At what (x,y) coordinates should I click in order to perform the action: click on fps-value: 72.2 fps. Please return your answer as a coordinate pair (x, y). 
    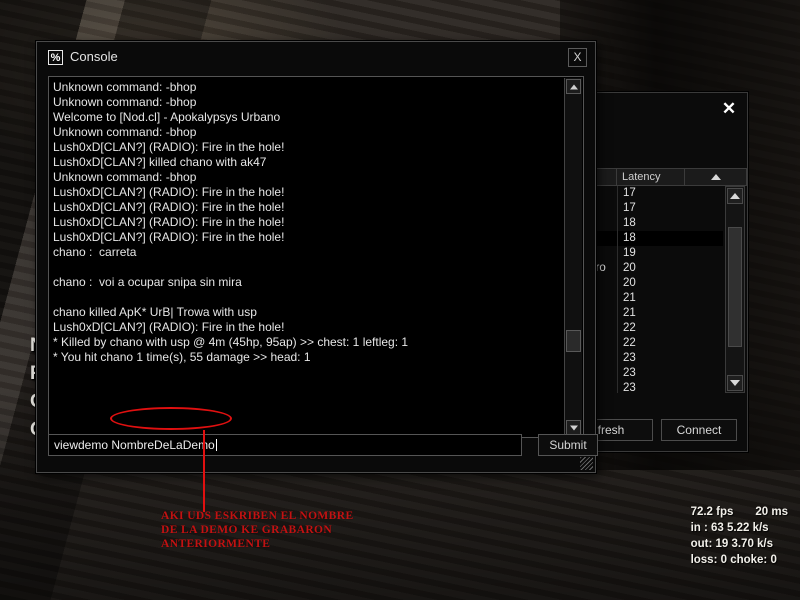
    Looking at the image, I should click on (712, 512).